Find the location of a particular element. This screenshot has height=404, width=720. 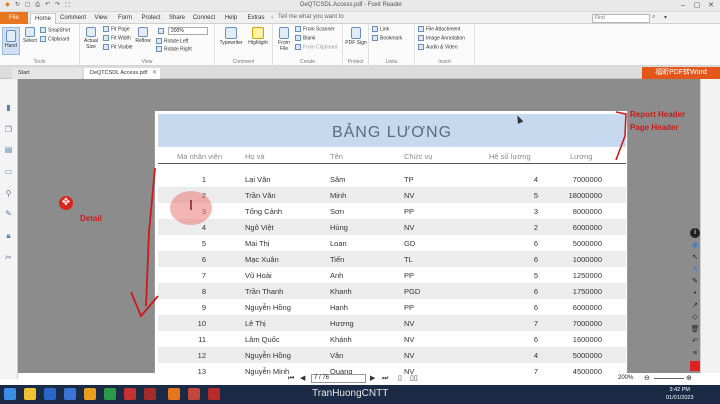

header-bracket is located at coordinates (621, 136).